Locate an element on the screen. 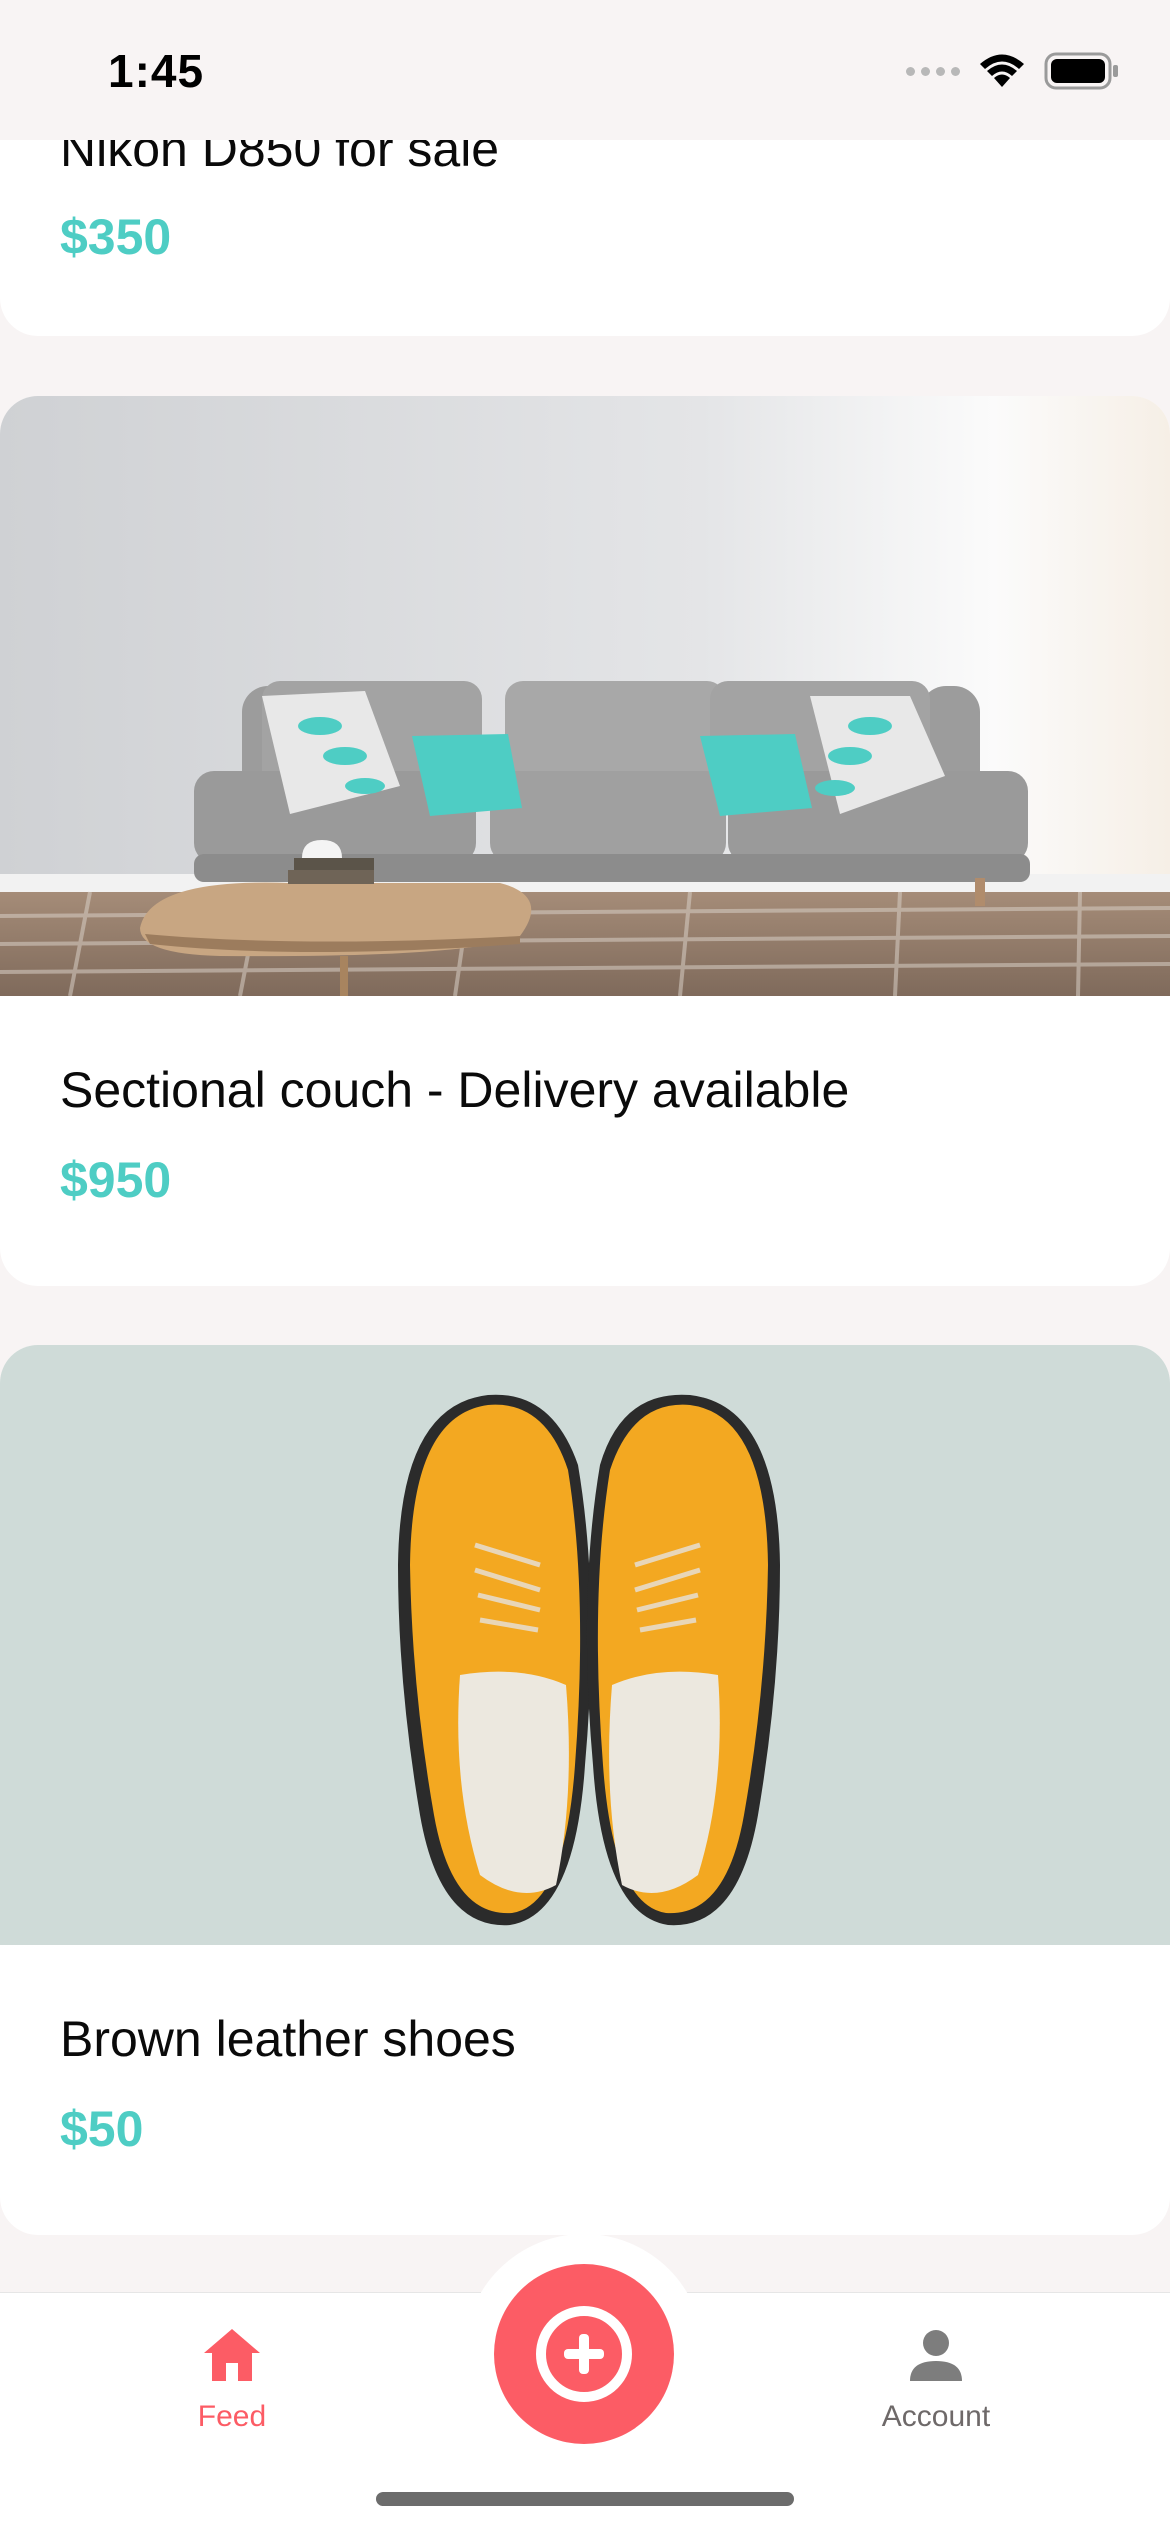 The width and height of the screenshot is (1170, 2533). tab-feed-label: Feed is located at coordinates (232, 2416).